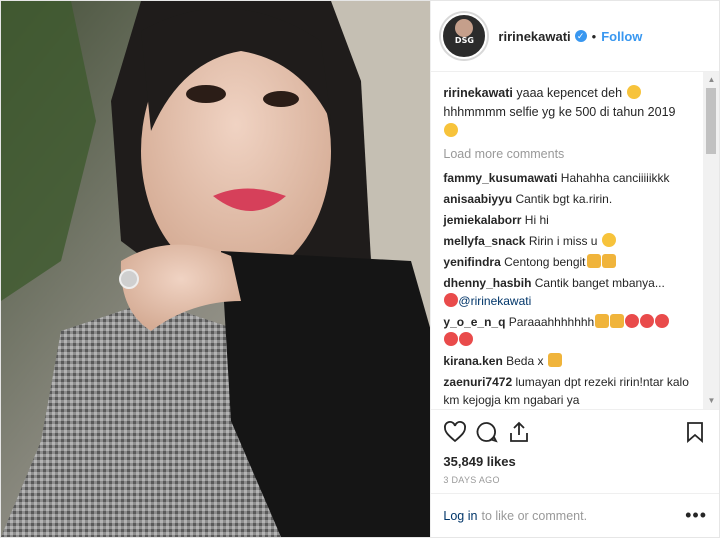 The width and height of the screenshot is (720, 538). Describe the element at coordinates (487, 432) in the screenshot. I see `comment-icon` at that location.